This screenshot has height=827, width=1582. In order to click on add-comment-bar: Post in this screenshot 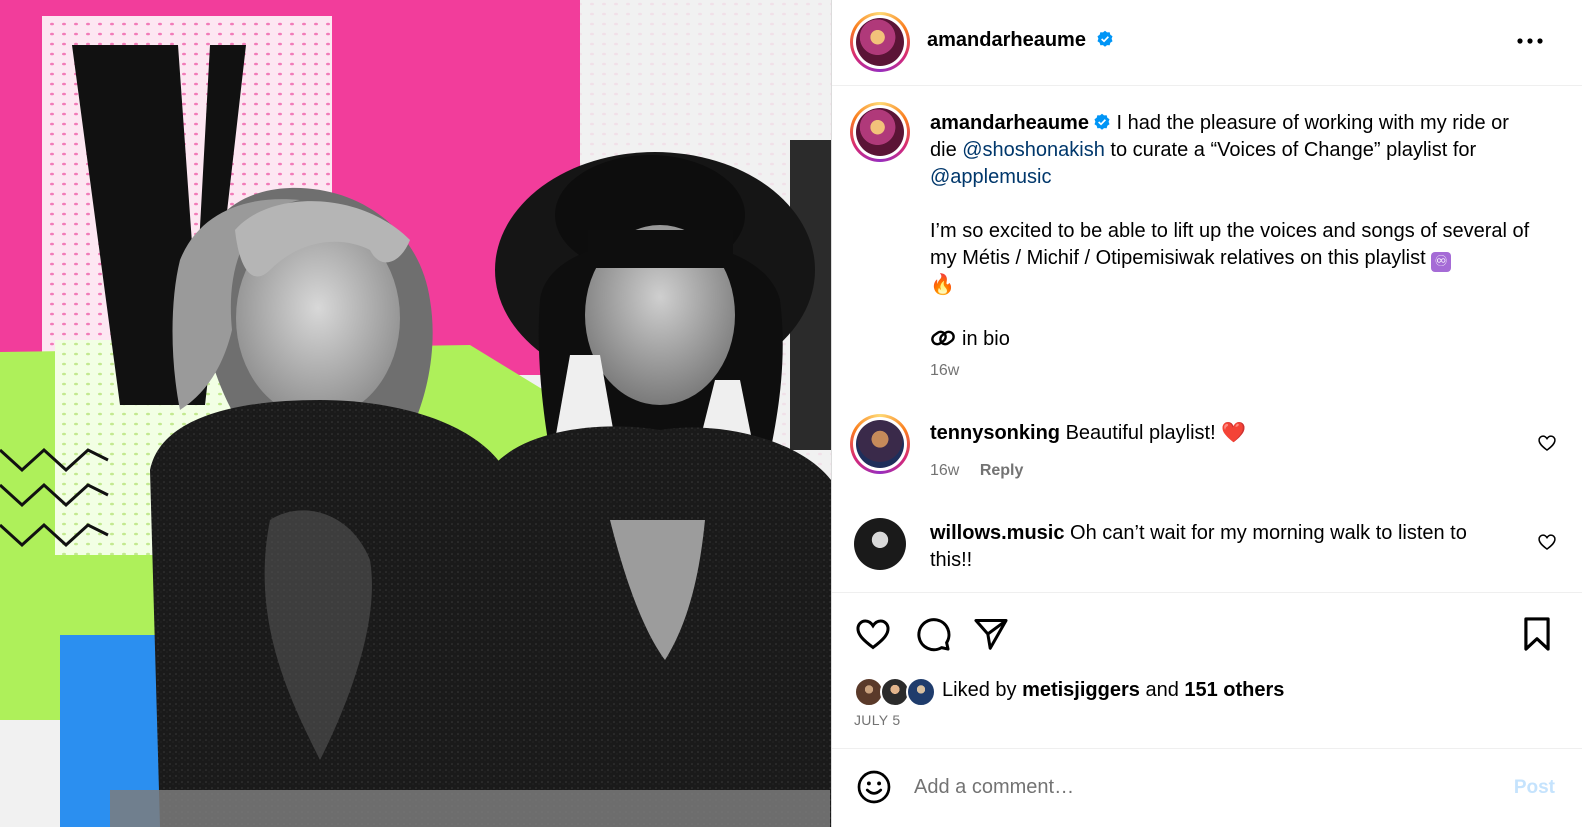, I will do `click(1207, 787)`.